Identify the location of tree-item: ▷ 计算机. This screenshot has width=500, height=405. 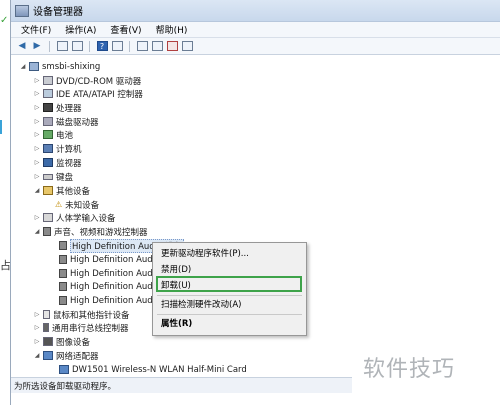
(57, 148).